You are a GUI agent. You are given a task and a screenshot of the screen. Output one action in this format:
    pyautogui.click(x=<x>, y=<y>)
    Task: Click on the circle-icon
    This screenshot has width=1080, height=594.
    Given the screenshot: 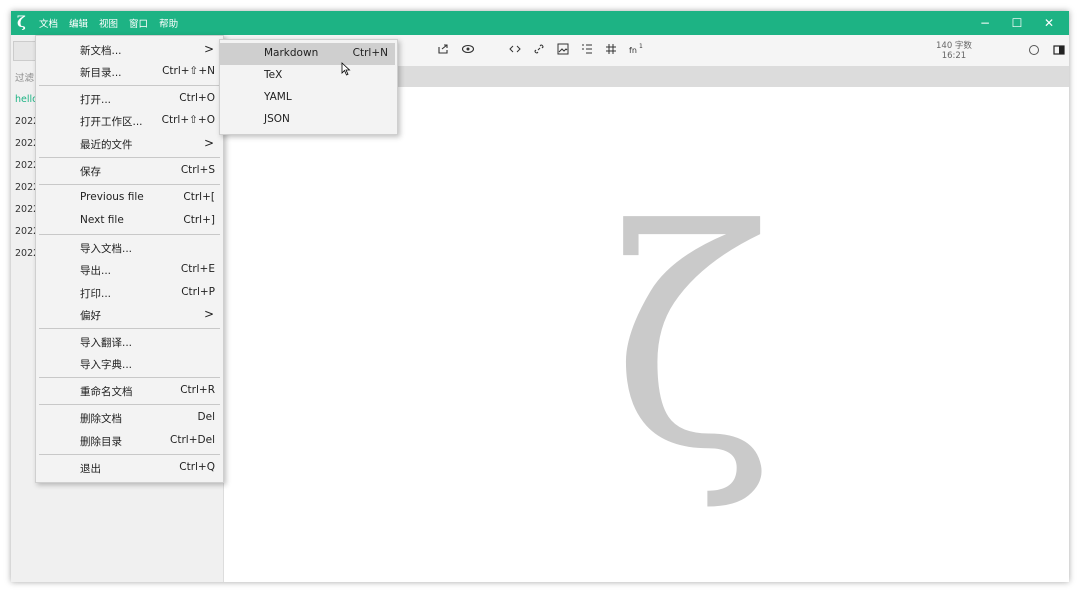 What is the action you would take?
    pyautogui.click(x=1034, y=50)
    